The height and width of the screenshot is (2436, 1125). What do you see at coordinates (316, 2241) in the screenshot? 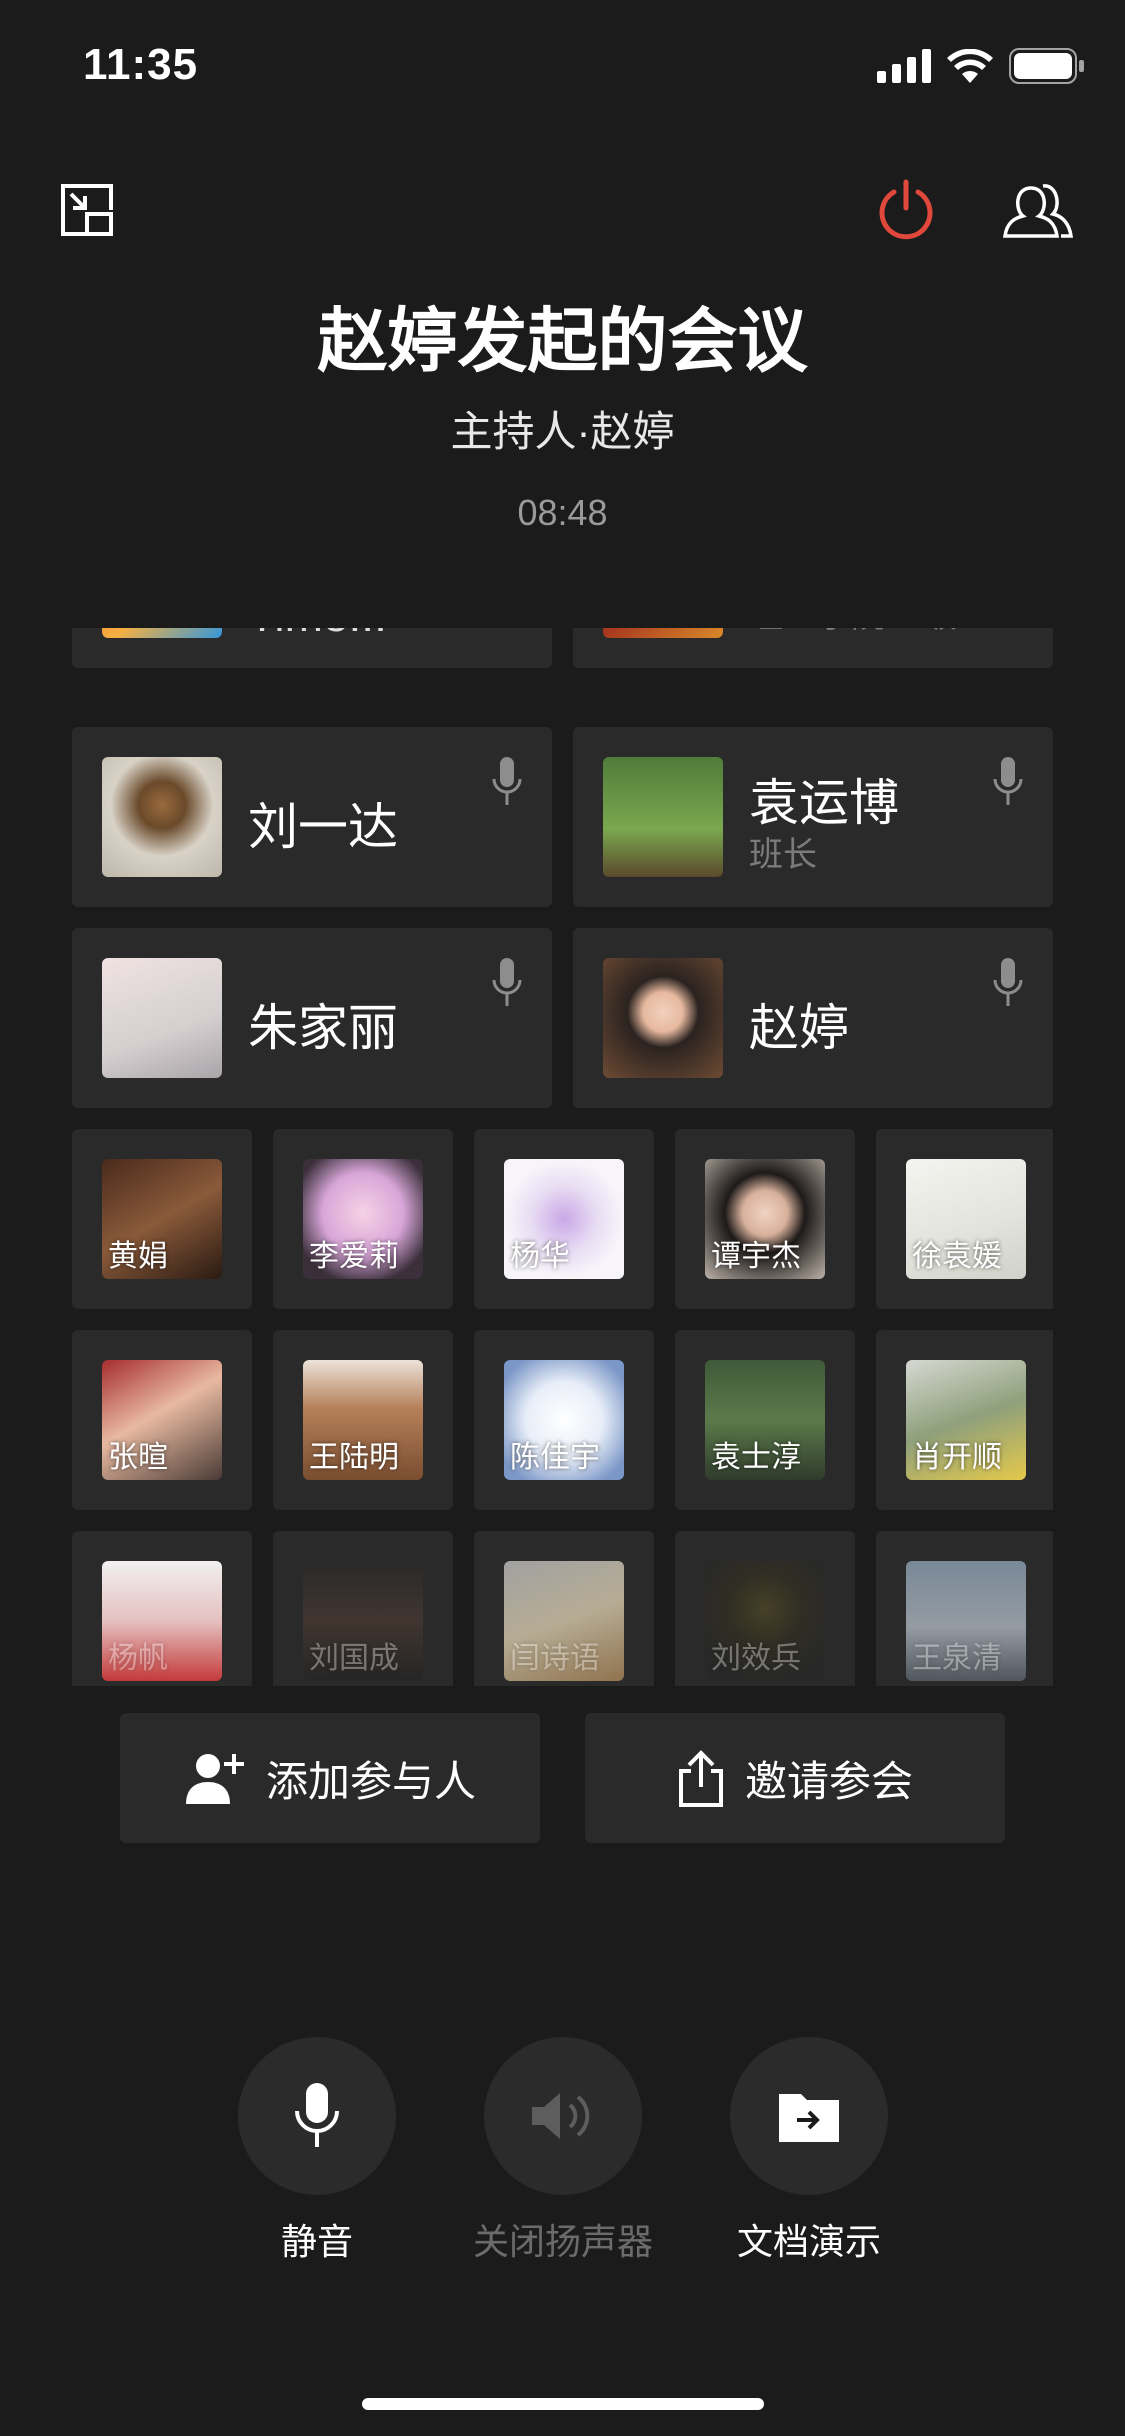
I see `mute-label: 静音` at bounding box center [316, 2241].